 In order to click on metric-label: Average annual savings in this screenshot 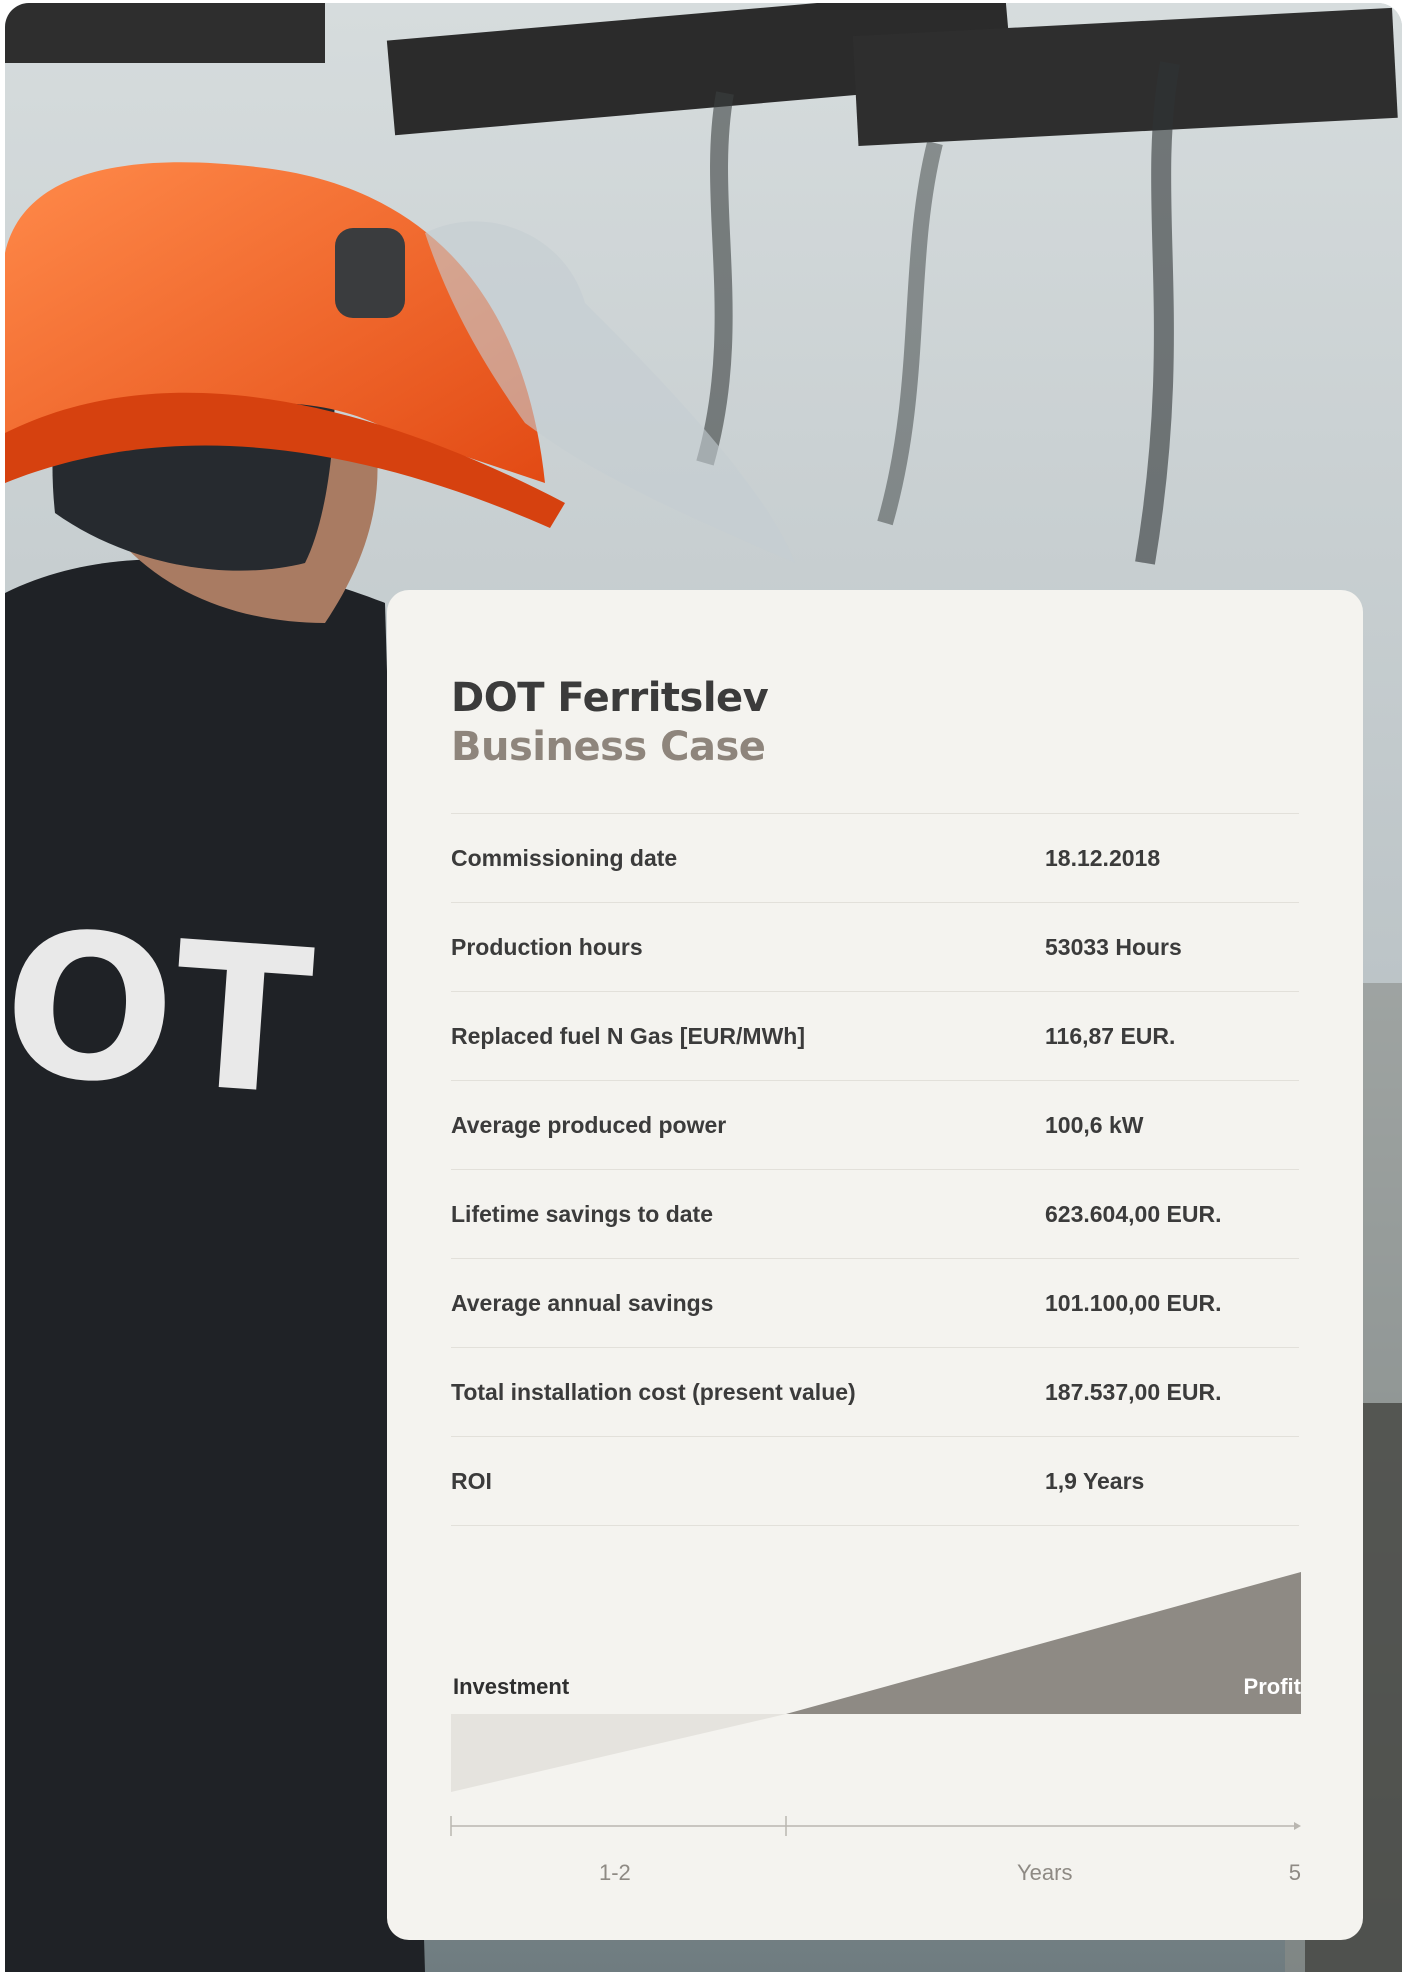, I will do `click(582, 1302)`.